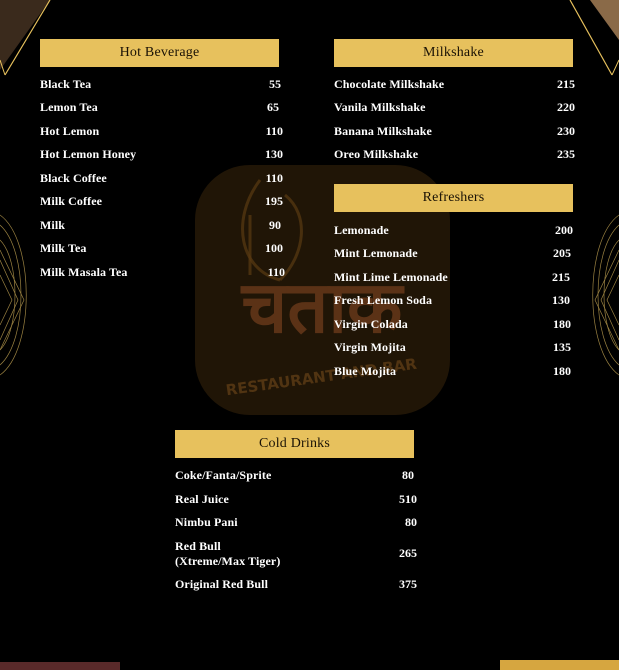 The height and width of the screenshot is (670, 619). I want to click on menu-item: Coke/Fanta/Sprite 80, so click(296, 478).